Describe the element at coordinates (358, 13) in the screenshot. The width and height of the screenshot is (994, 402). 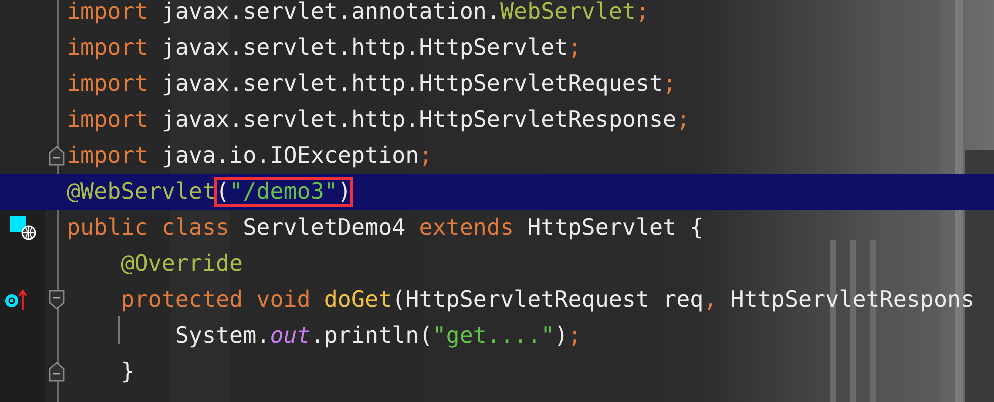
I see `code-line: import javax.servlet.annotation.WebServlet;` at that location.